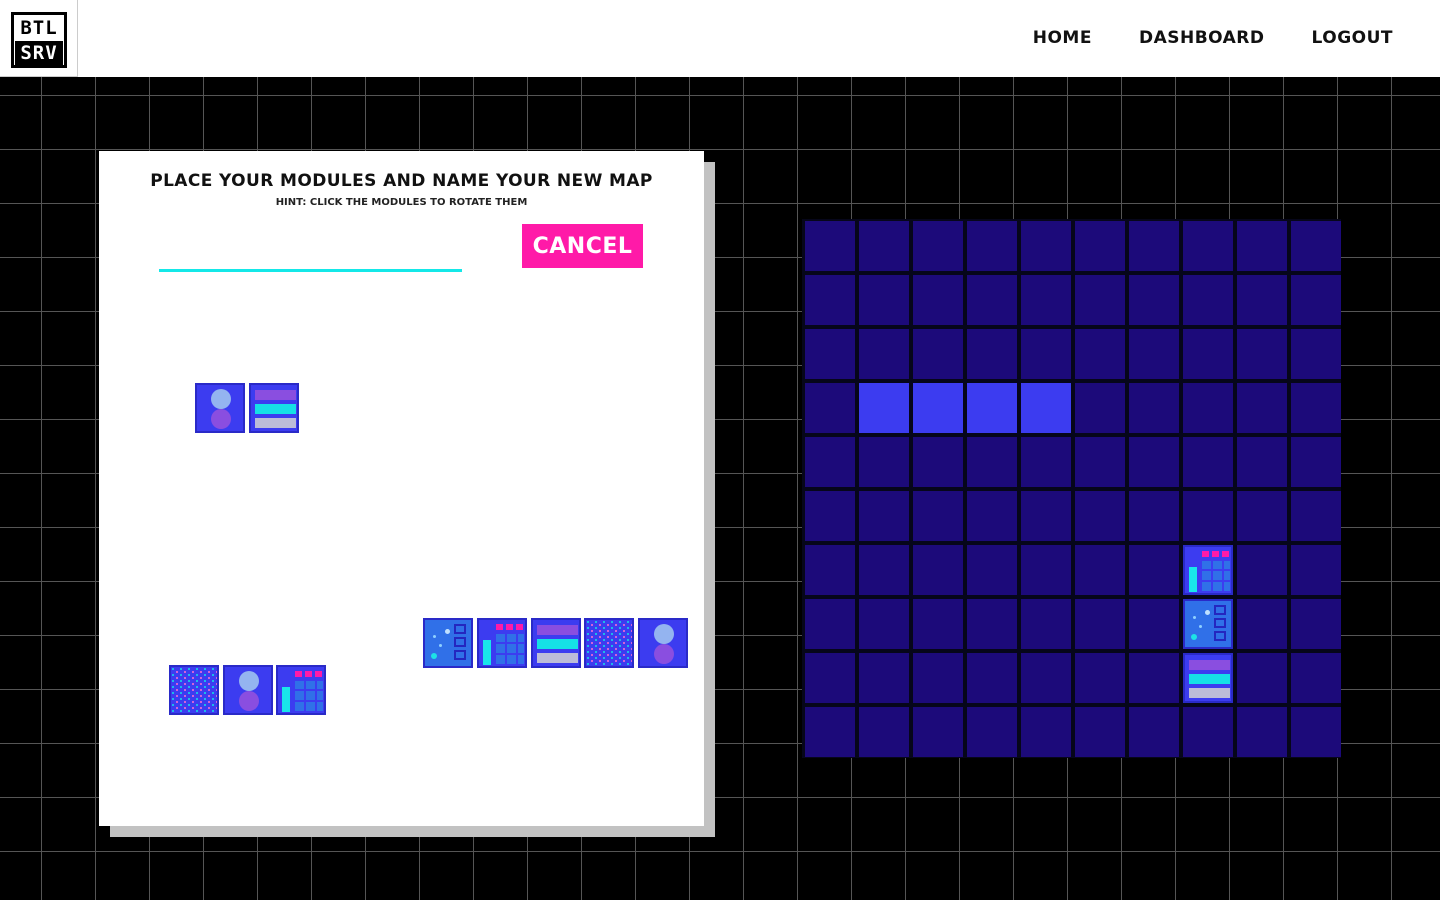  I want to click on nav-home-link: HOME, so click(1062, 38).